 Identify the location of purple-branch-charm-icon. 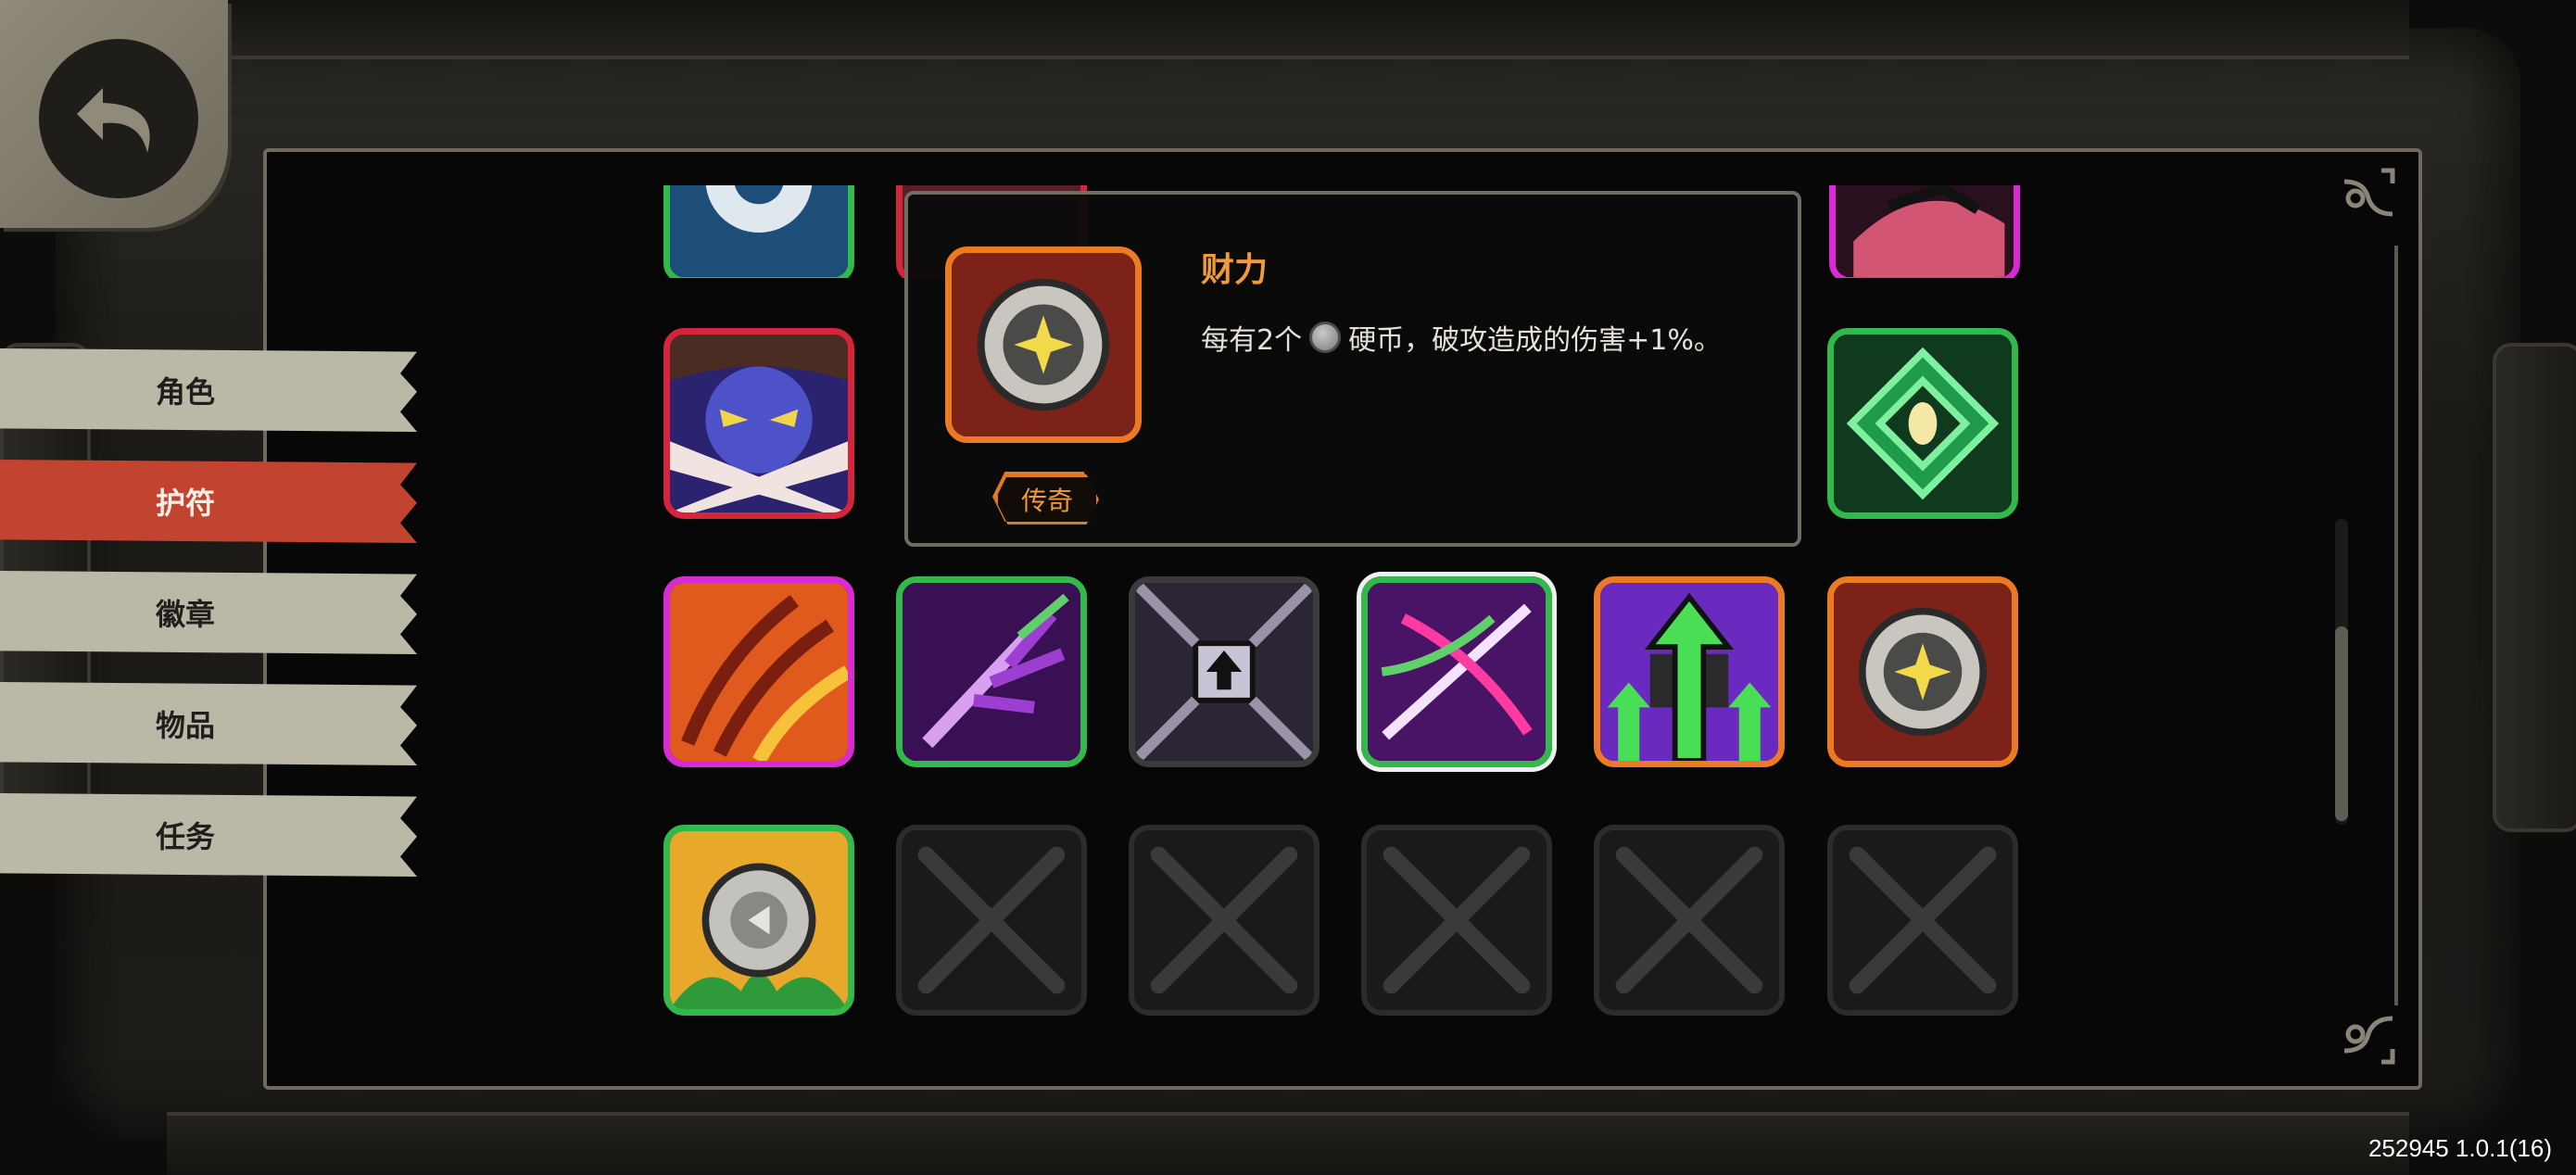
(991, 672).